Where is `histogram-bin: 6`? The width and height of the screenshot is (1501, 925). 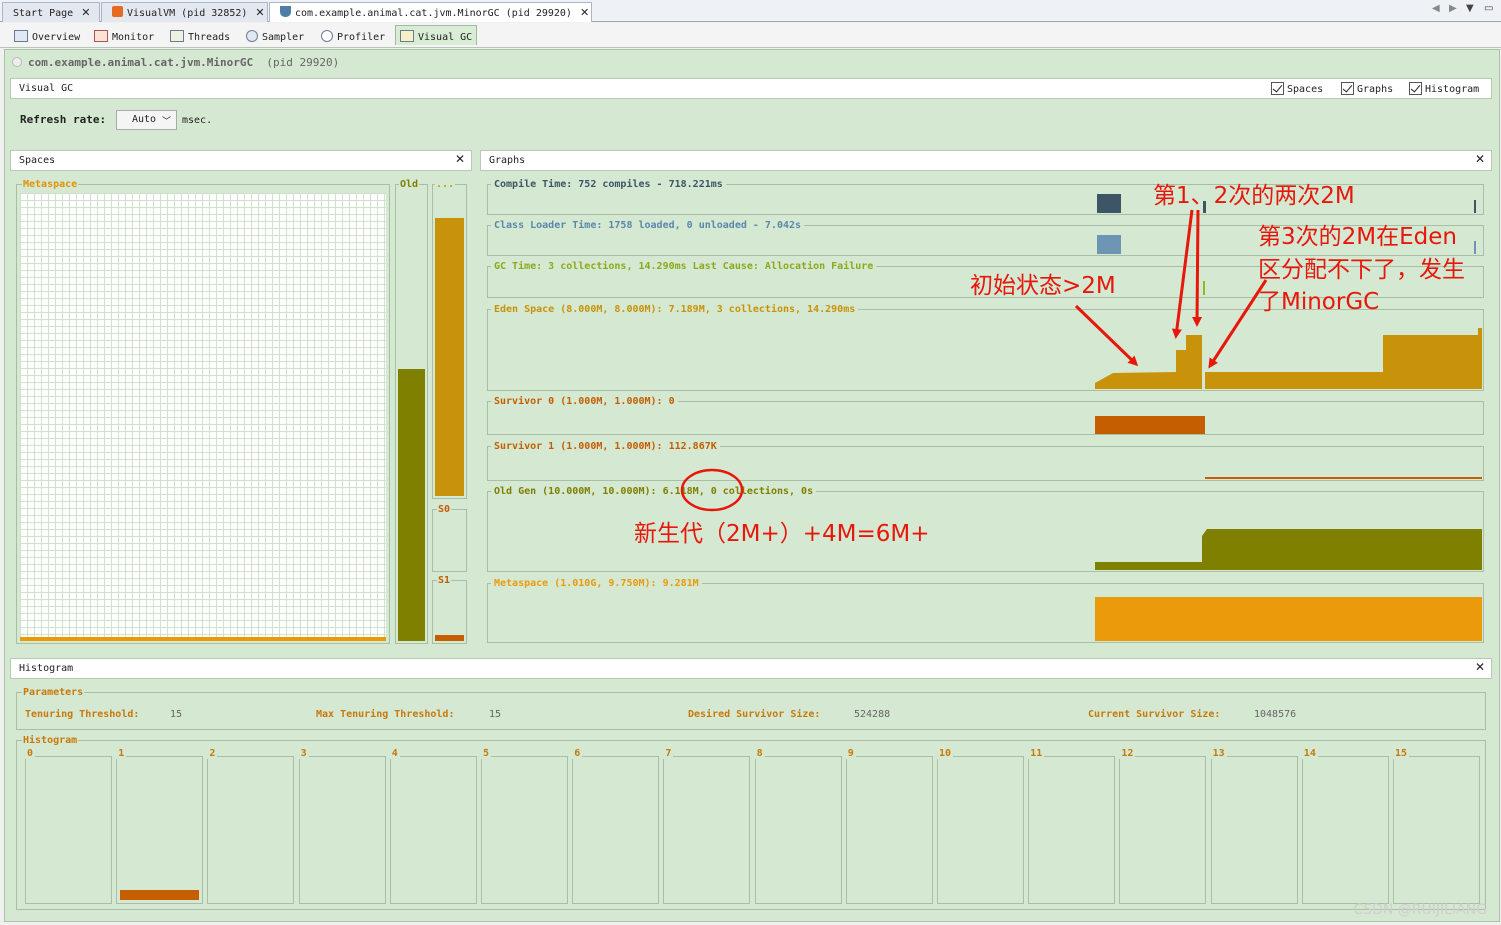
histogram-bin: 6 is located at coordinates (616, 826).